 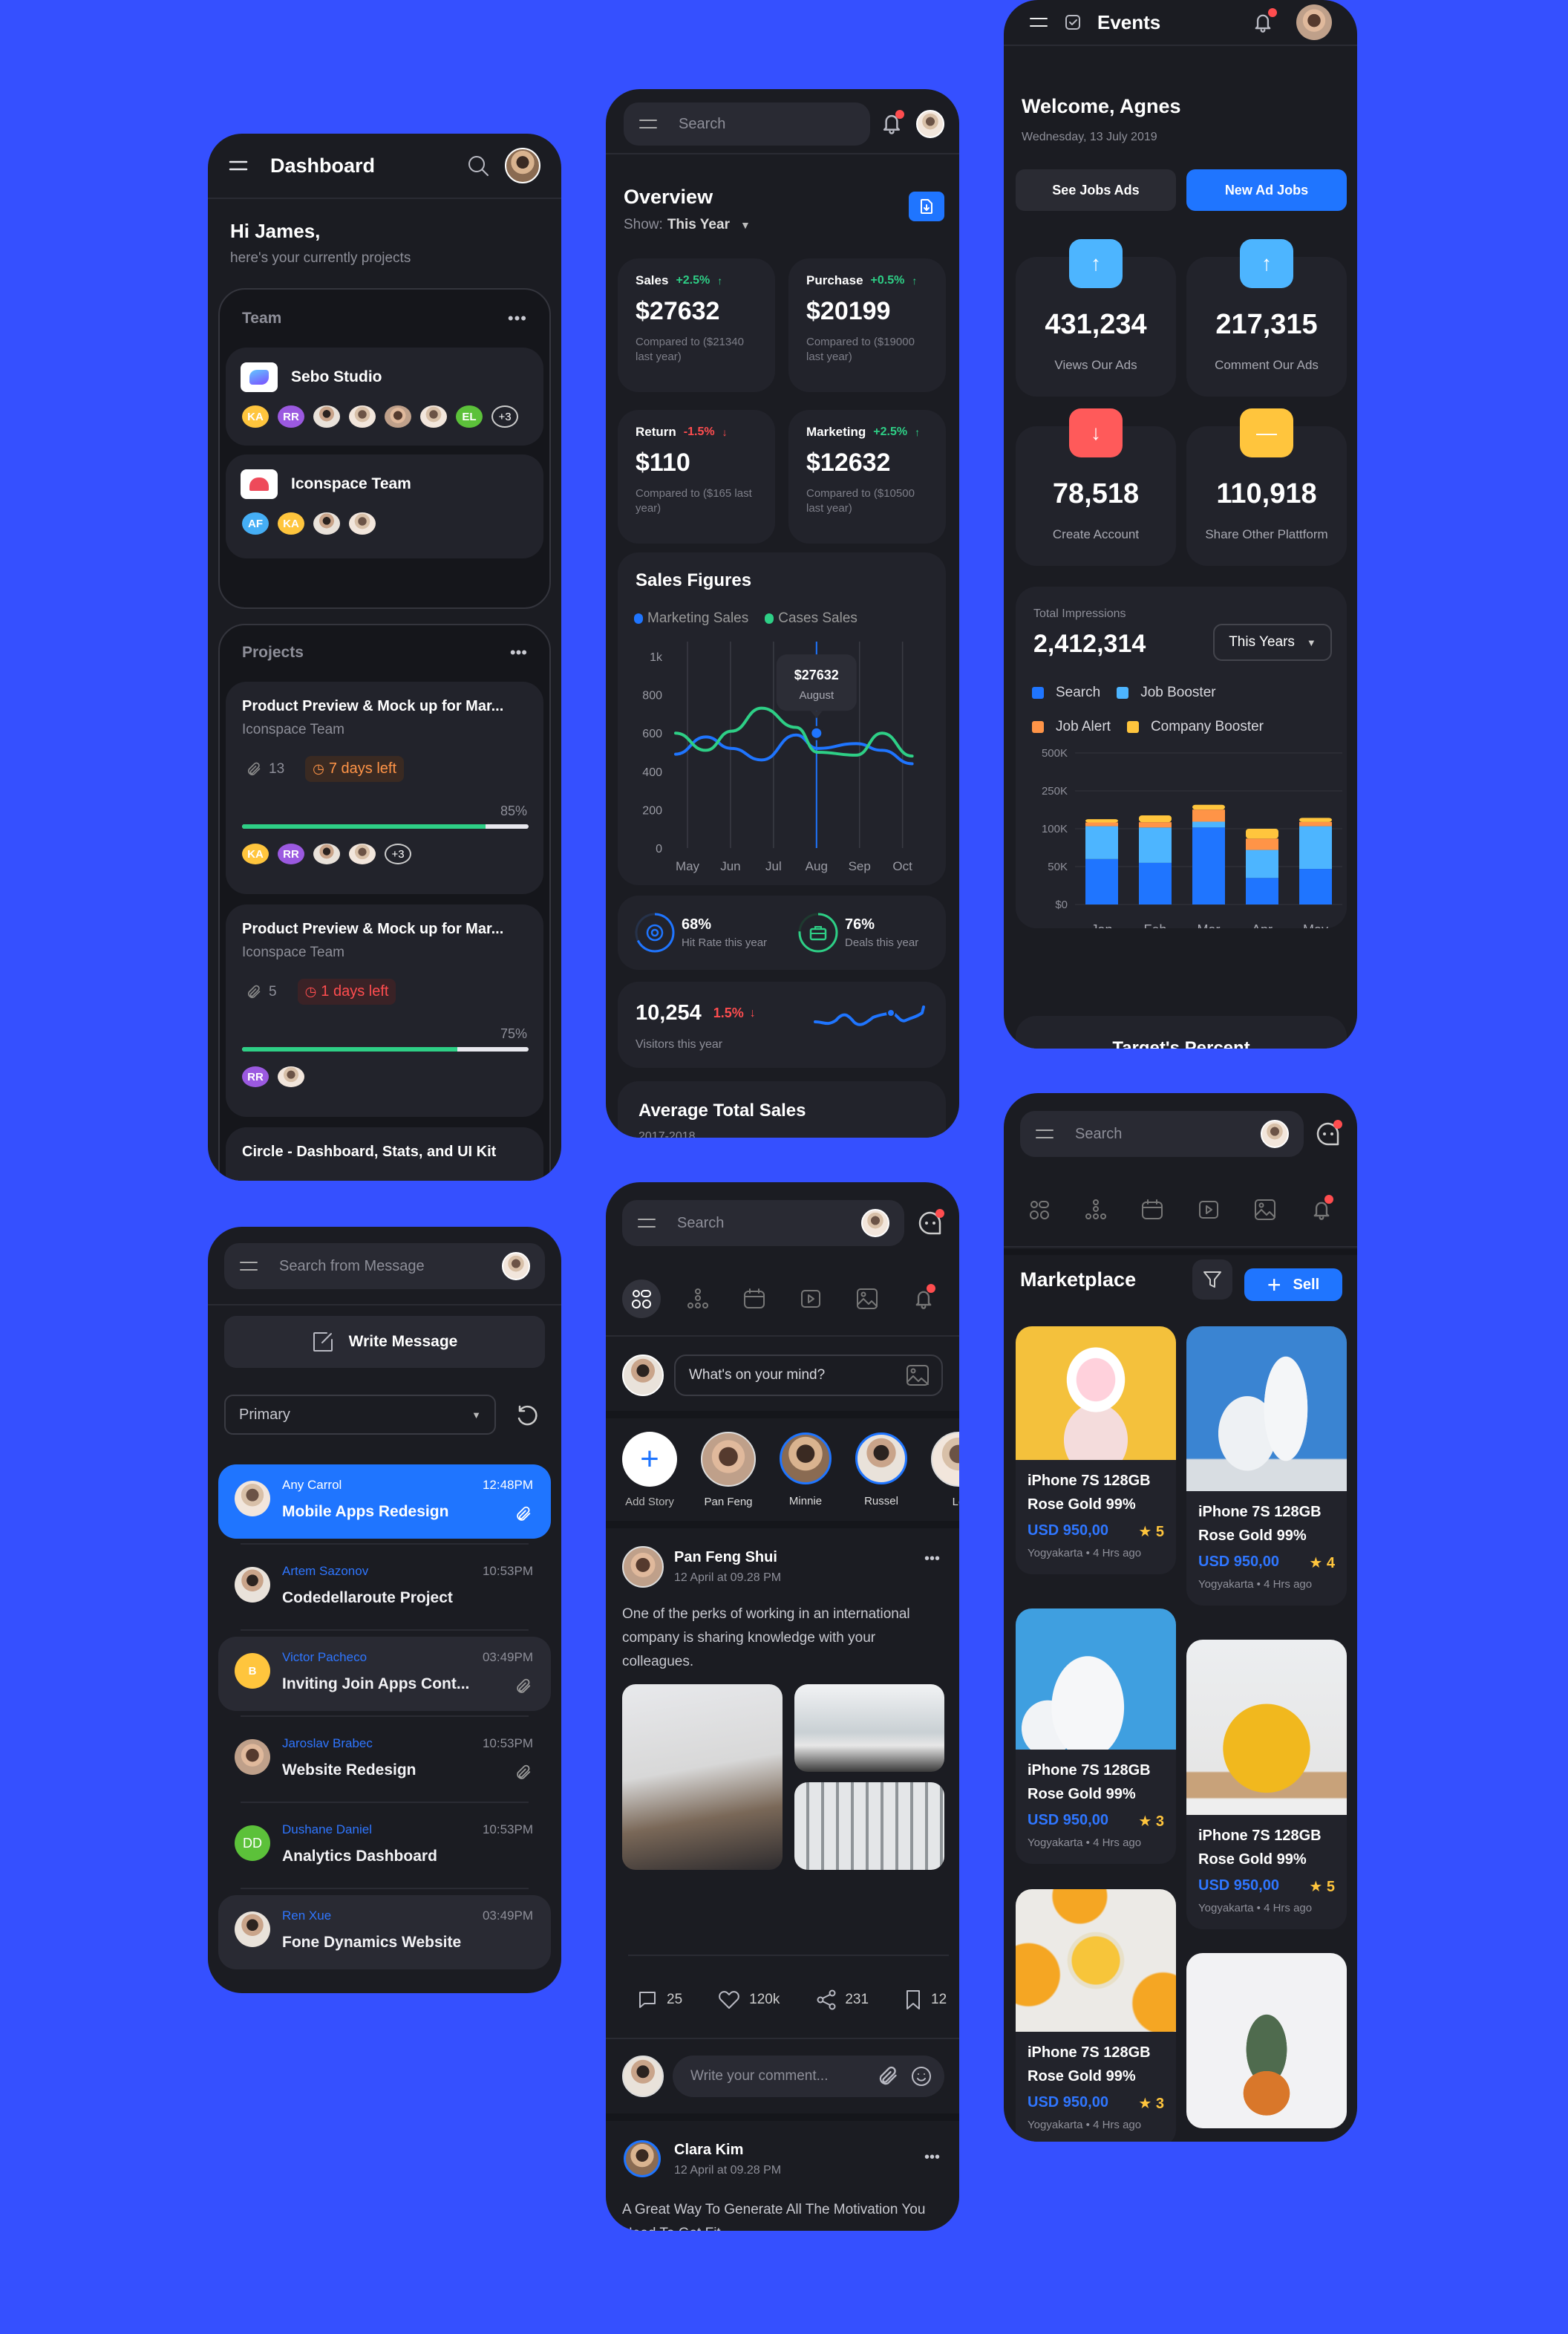 What do you see at coordinates (1266, 318) in the screenshot?
I see `kpi-card: ↑ 217,315 Comment Our Ads` at bounding box center [1266, 318].